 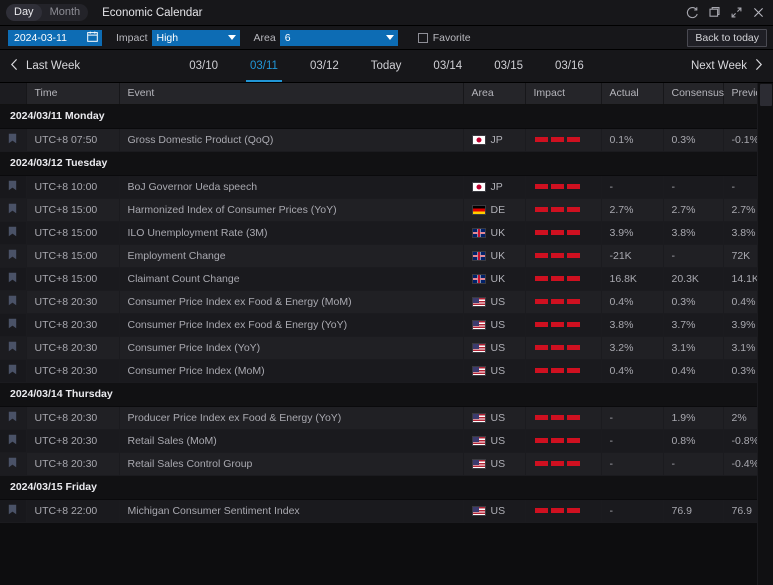 What do you see at coordinates (632, 94) in the screenshot?
I see `column-header-actual: Actual` at bounding box center [632, 94].